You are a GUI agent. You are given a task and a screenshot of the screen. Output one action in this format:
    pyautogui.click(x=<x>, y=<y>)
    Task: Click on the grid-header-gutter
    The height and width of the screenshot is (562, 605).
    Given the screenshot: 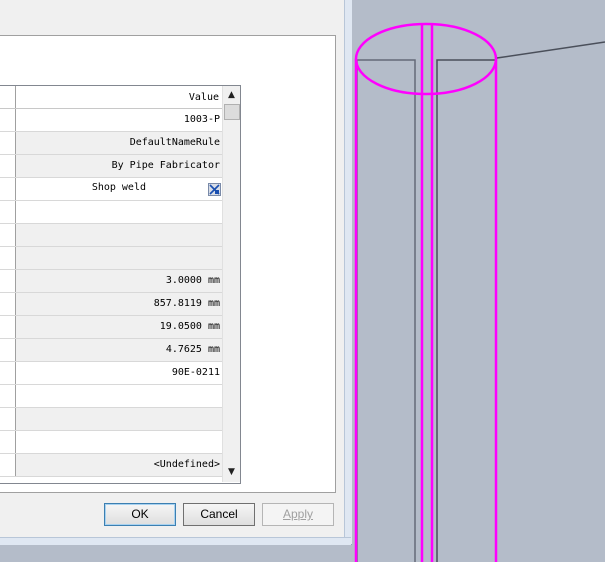 What is the action you would take?
    pyautogui.click(x=8, y=97)
    